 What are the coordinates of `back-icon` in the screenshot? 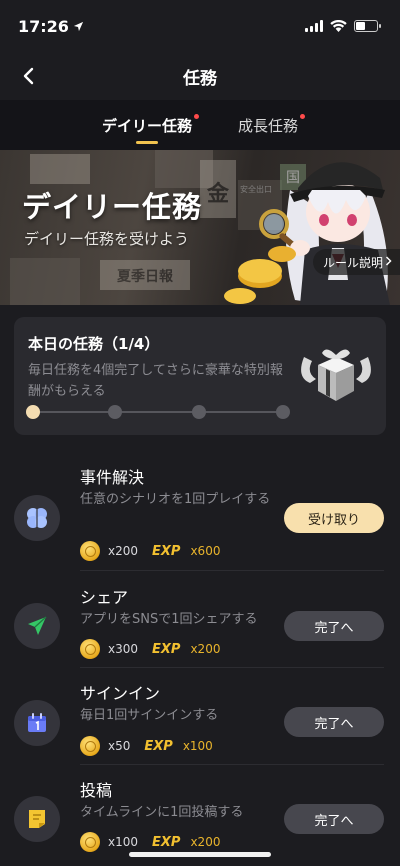 It's located at (28, 76).